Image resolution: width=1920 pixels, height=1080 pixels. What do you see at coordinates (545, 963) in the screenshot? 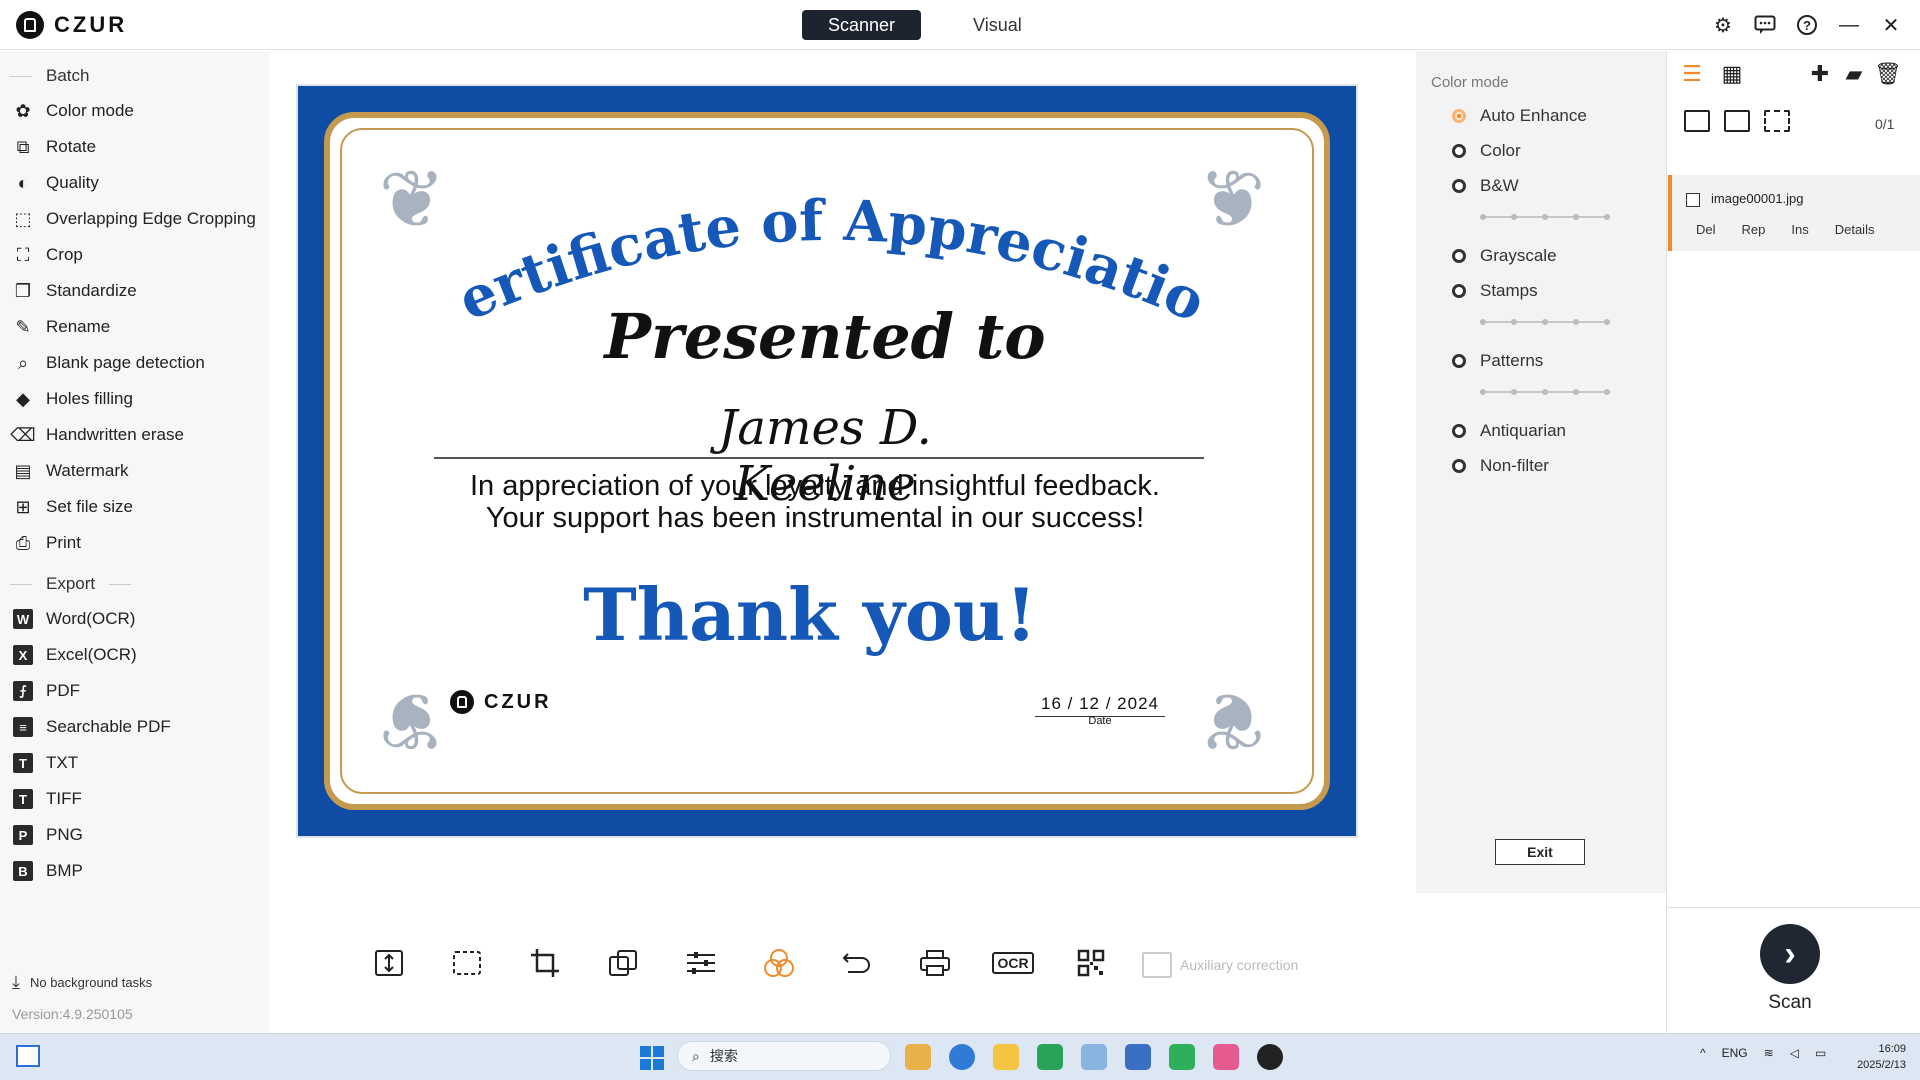
I see `crop-icon` at bounding box center [545, 963].